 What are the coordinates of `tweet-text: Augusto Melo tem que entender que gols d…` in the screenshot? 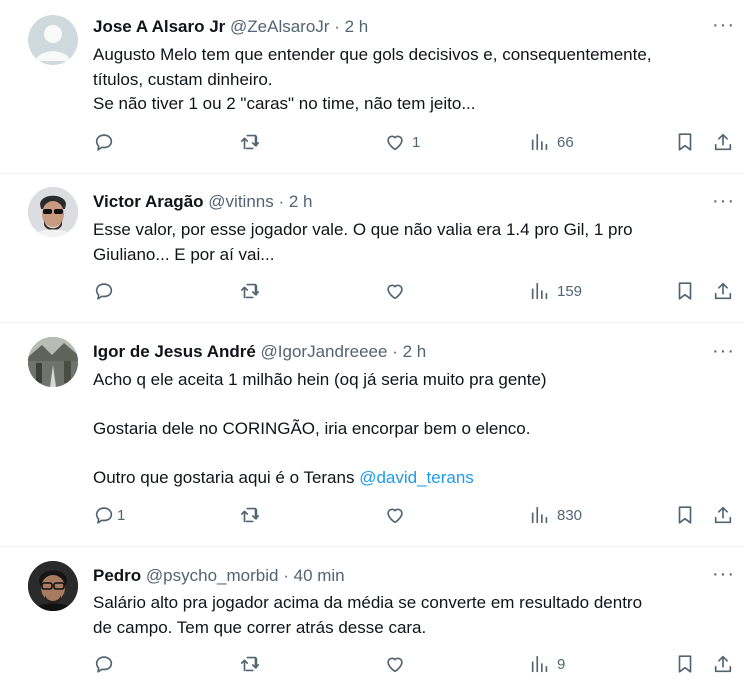 It's located at (413, 80).